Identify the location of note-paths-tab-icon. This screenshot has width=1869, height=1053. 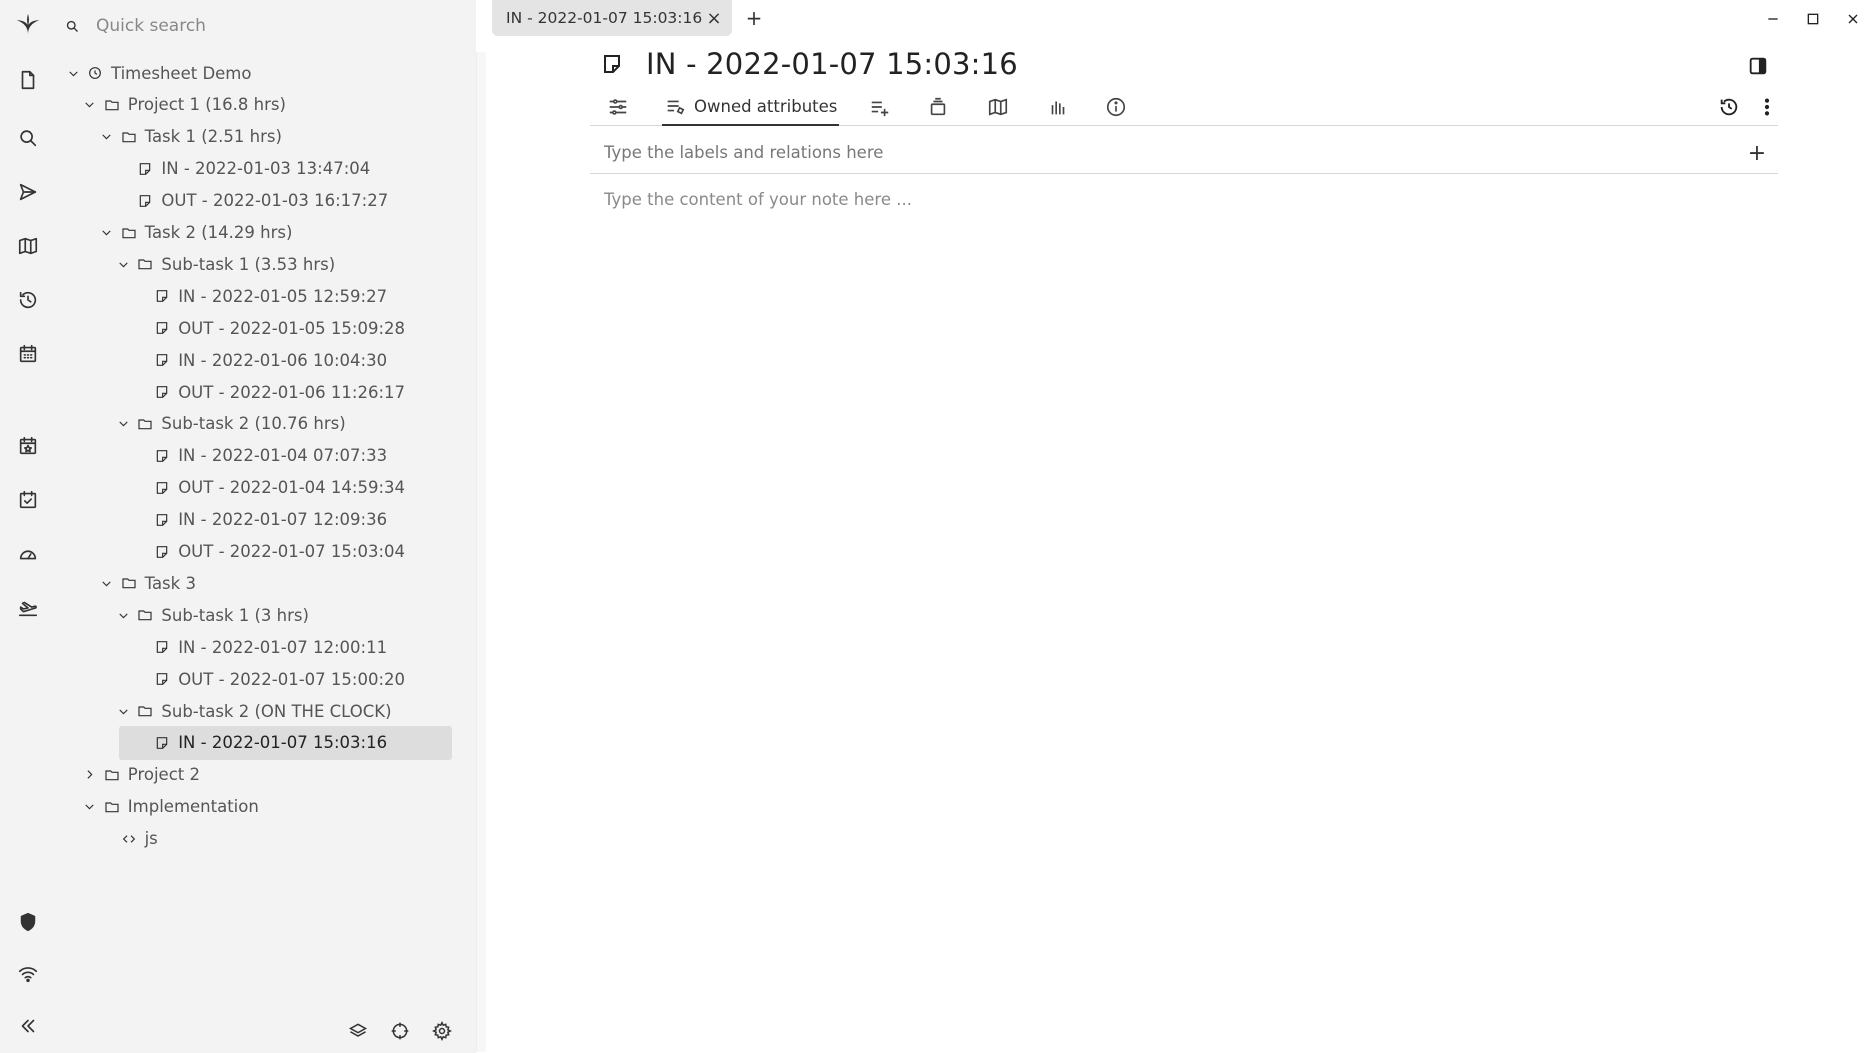
(938, 107).